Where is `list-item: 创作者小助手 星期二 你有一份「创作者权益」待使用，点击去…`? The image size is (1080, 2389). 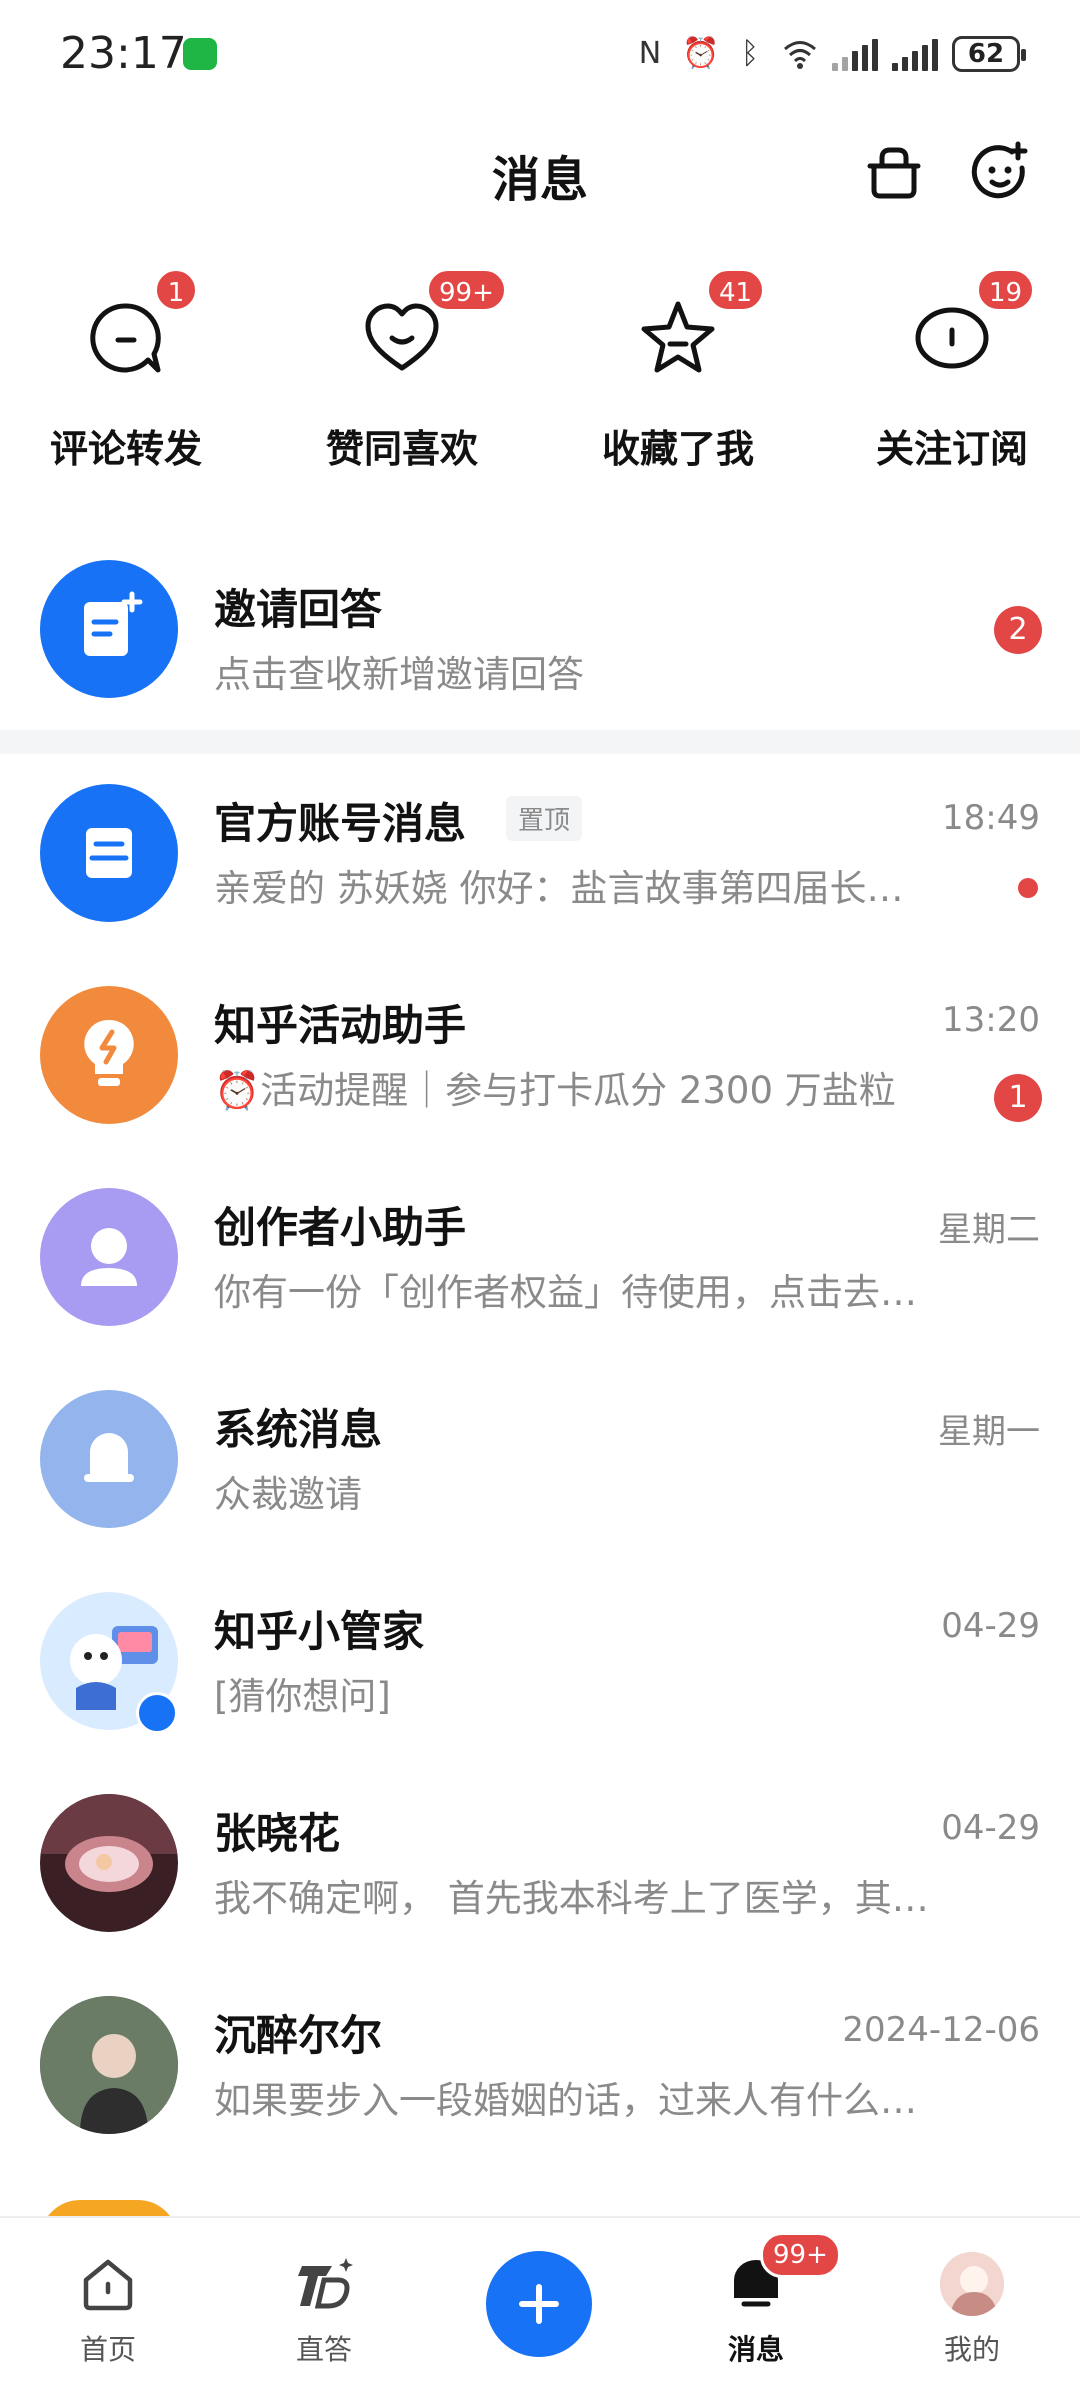 list-item: 创作者小助手 星期二 你有一份「创作者权益」待使用，点击去… is located at coordinates (540, 1257).